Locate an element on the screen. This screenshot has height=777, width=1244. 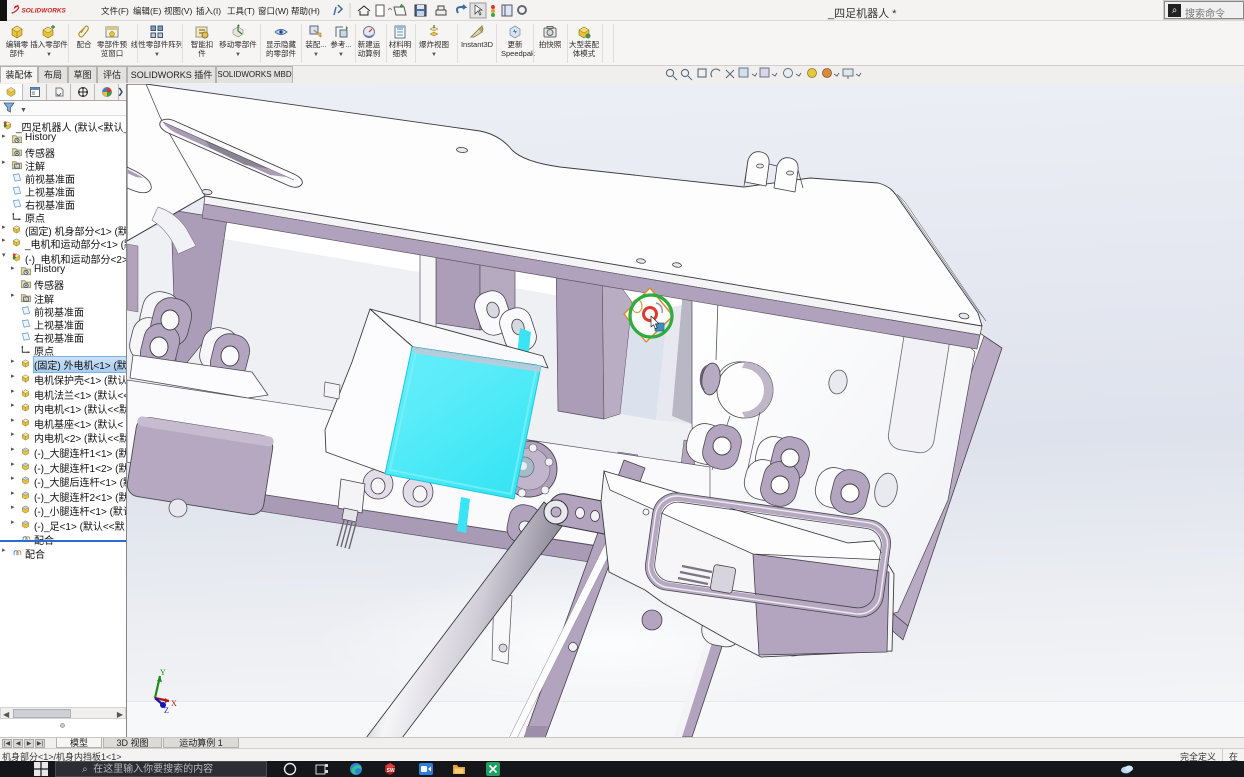
svg-text: Y is located at coordinates (163, 672).